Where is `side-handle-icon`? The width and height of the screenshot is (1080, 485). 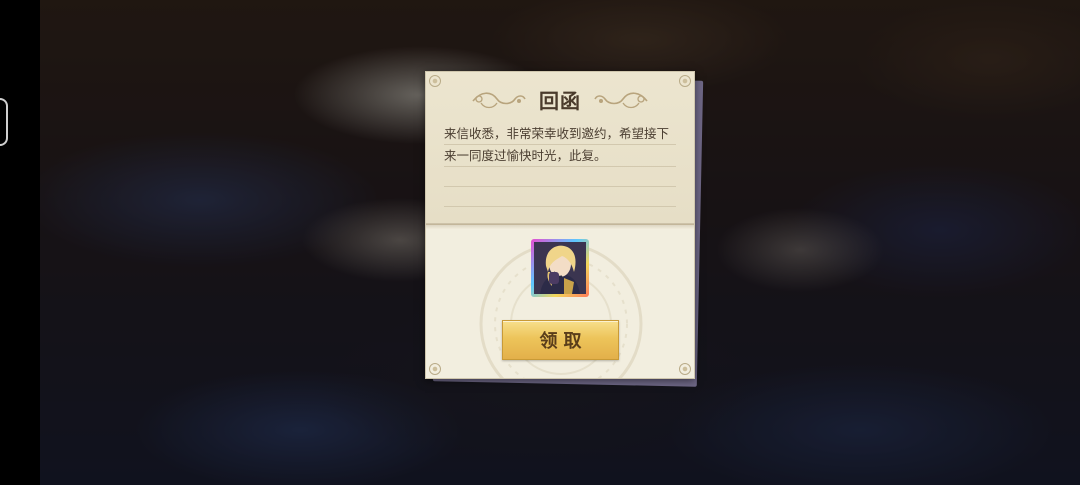
side-handle-icon is located at coordinates (4, 122).